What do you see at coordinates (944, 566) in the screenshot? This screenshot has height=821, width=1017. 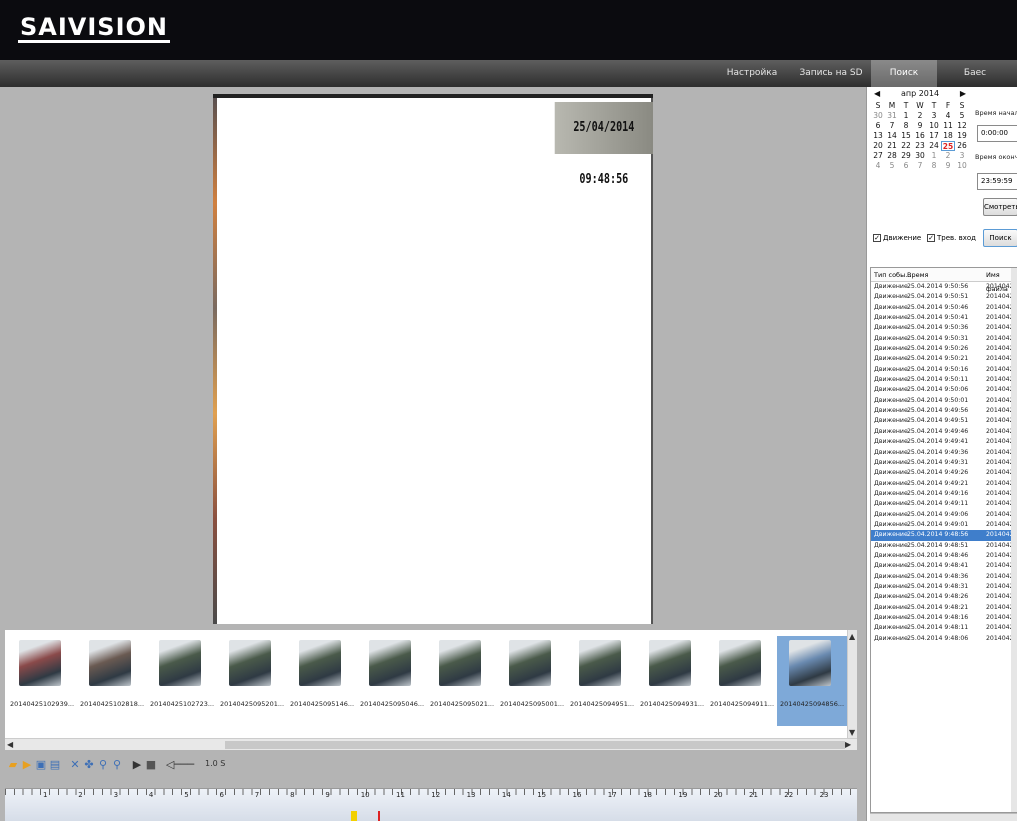 I see `result-row: Движение 25.04.2014 9:48:41 2014042` at bounding box center [944, 566].